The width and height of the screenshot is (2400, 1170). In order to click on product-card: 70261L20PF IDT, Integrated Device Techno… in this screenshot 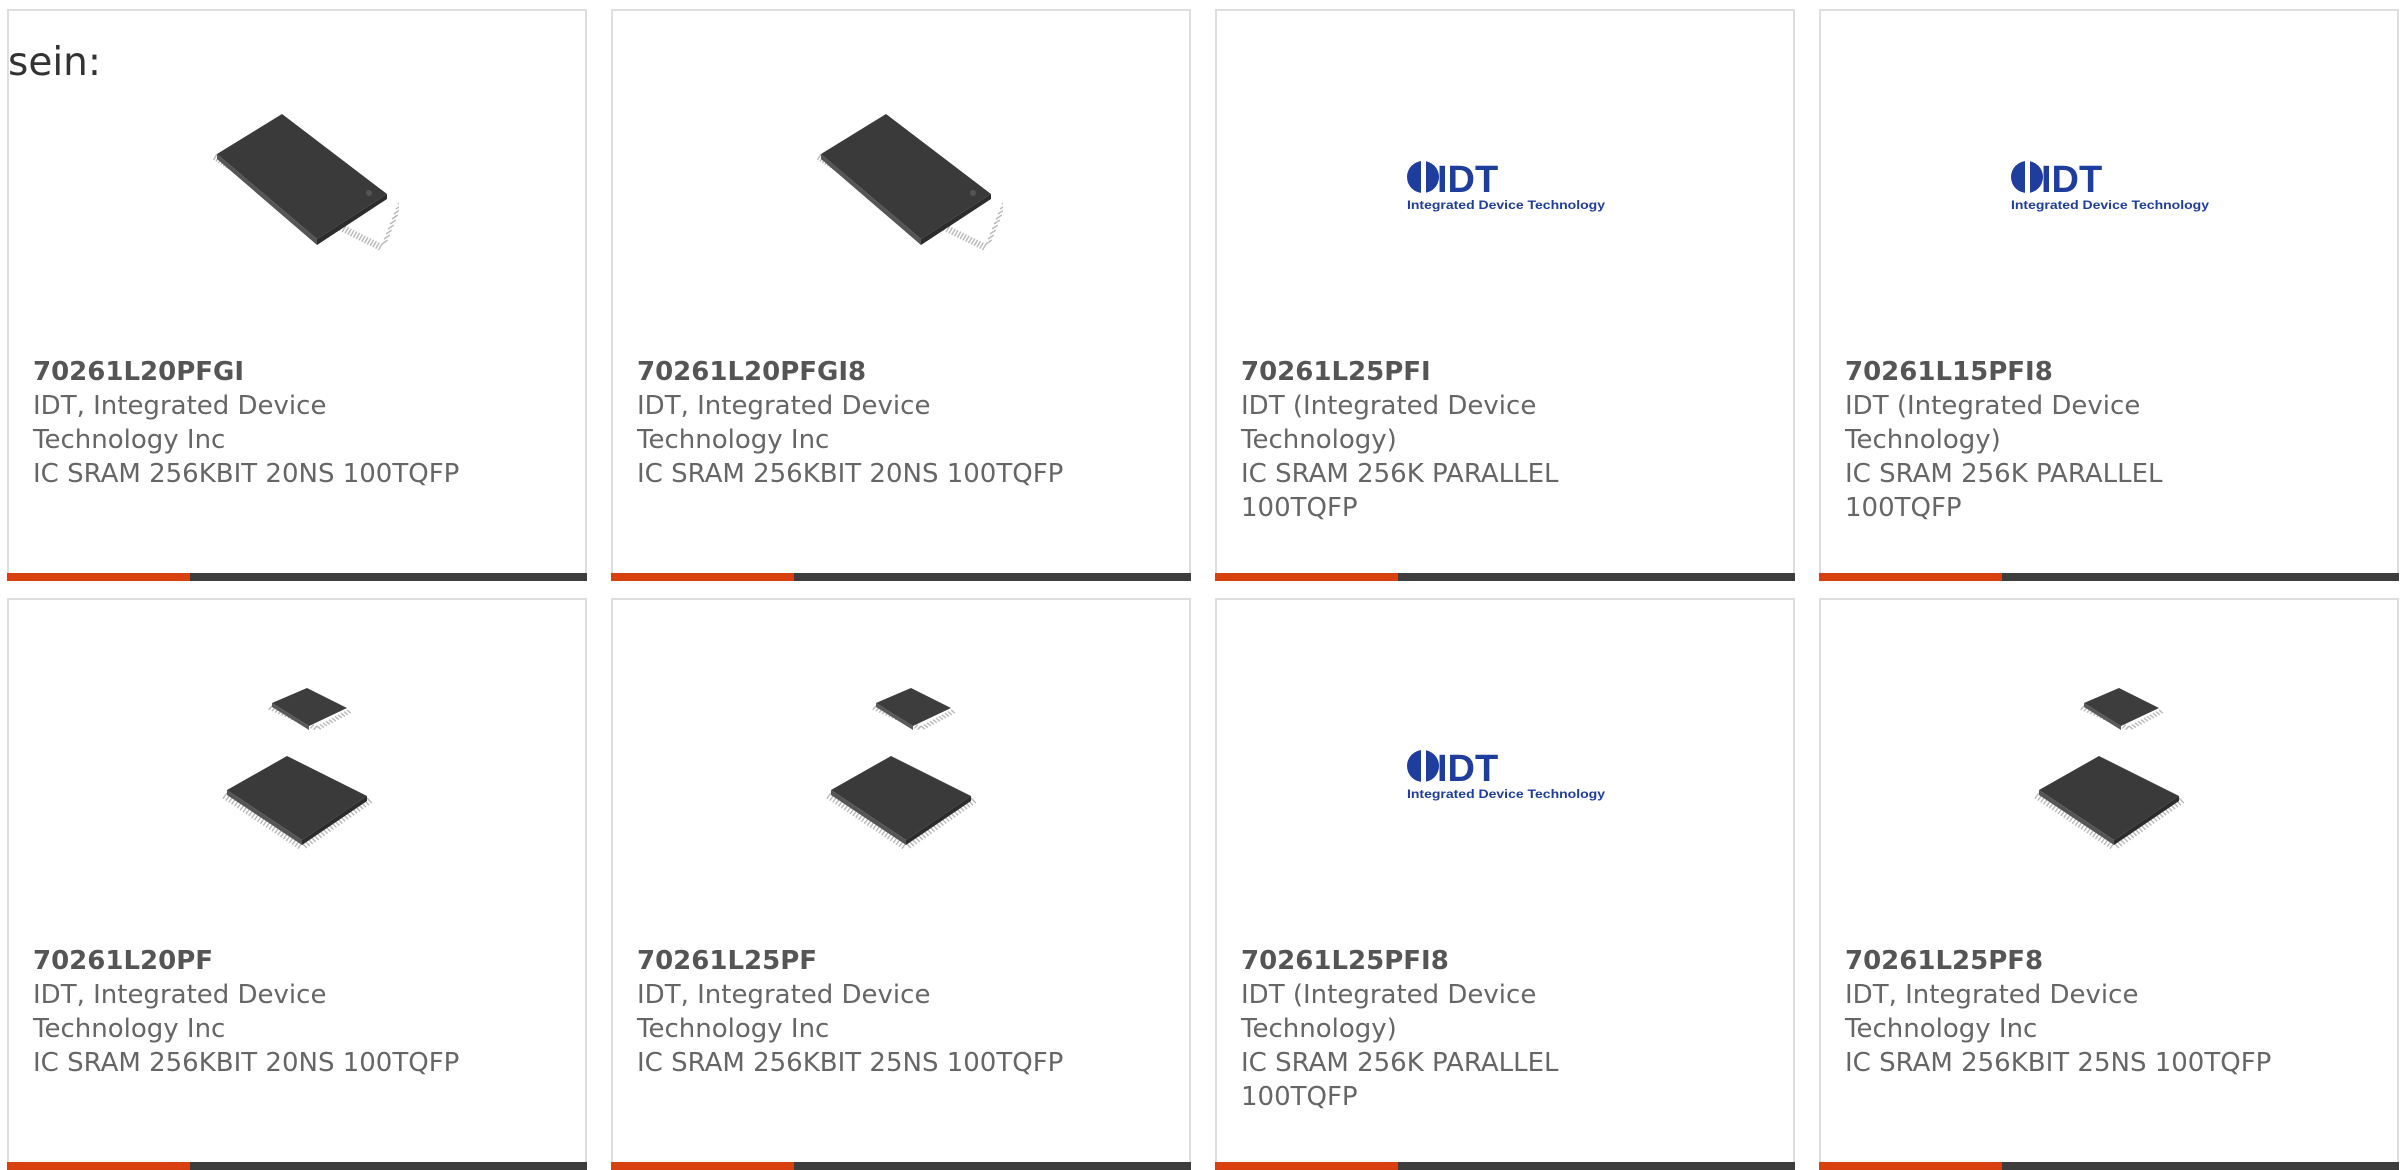, I will do `click(297, 884)`.